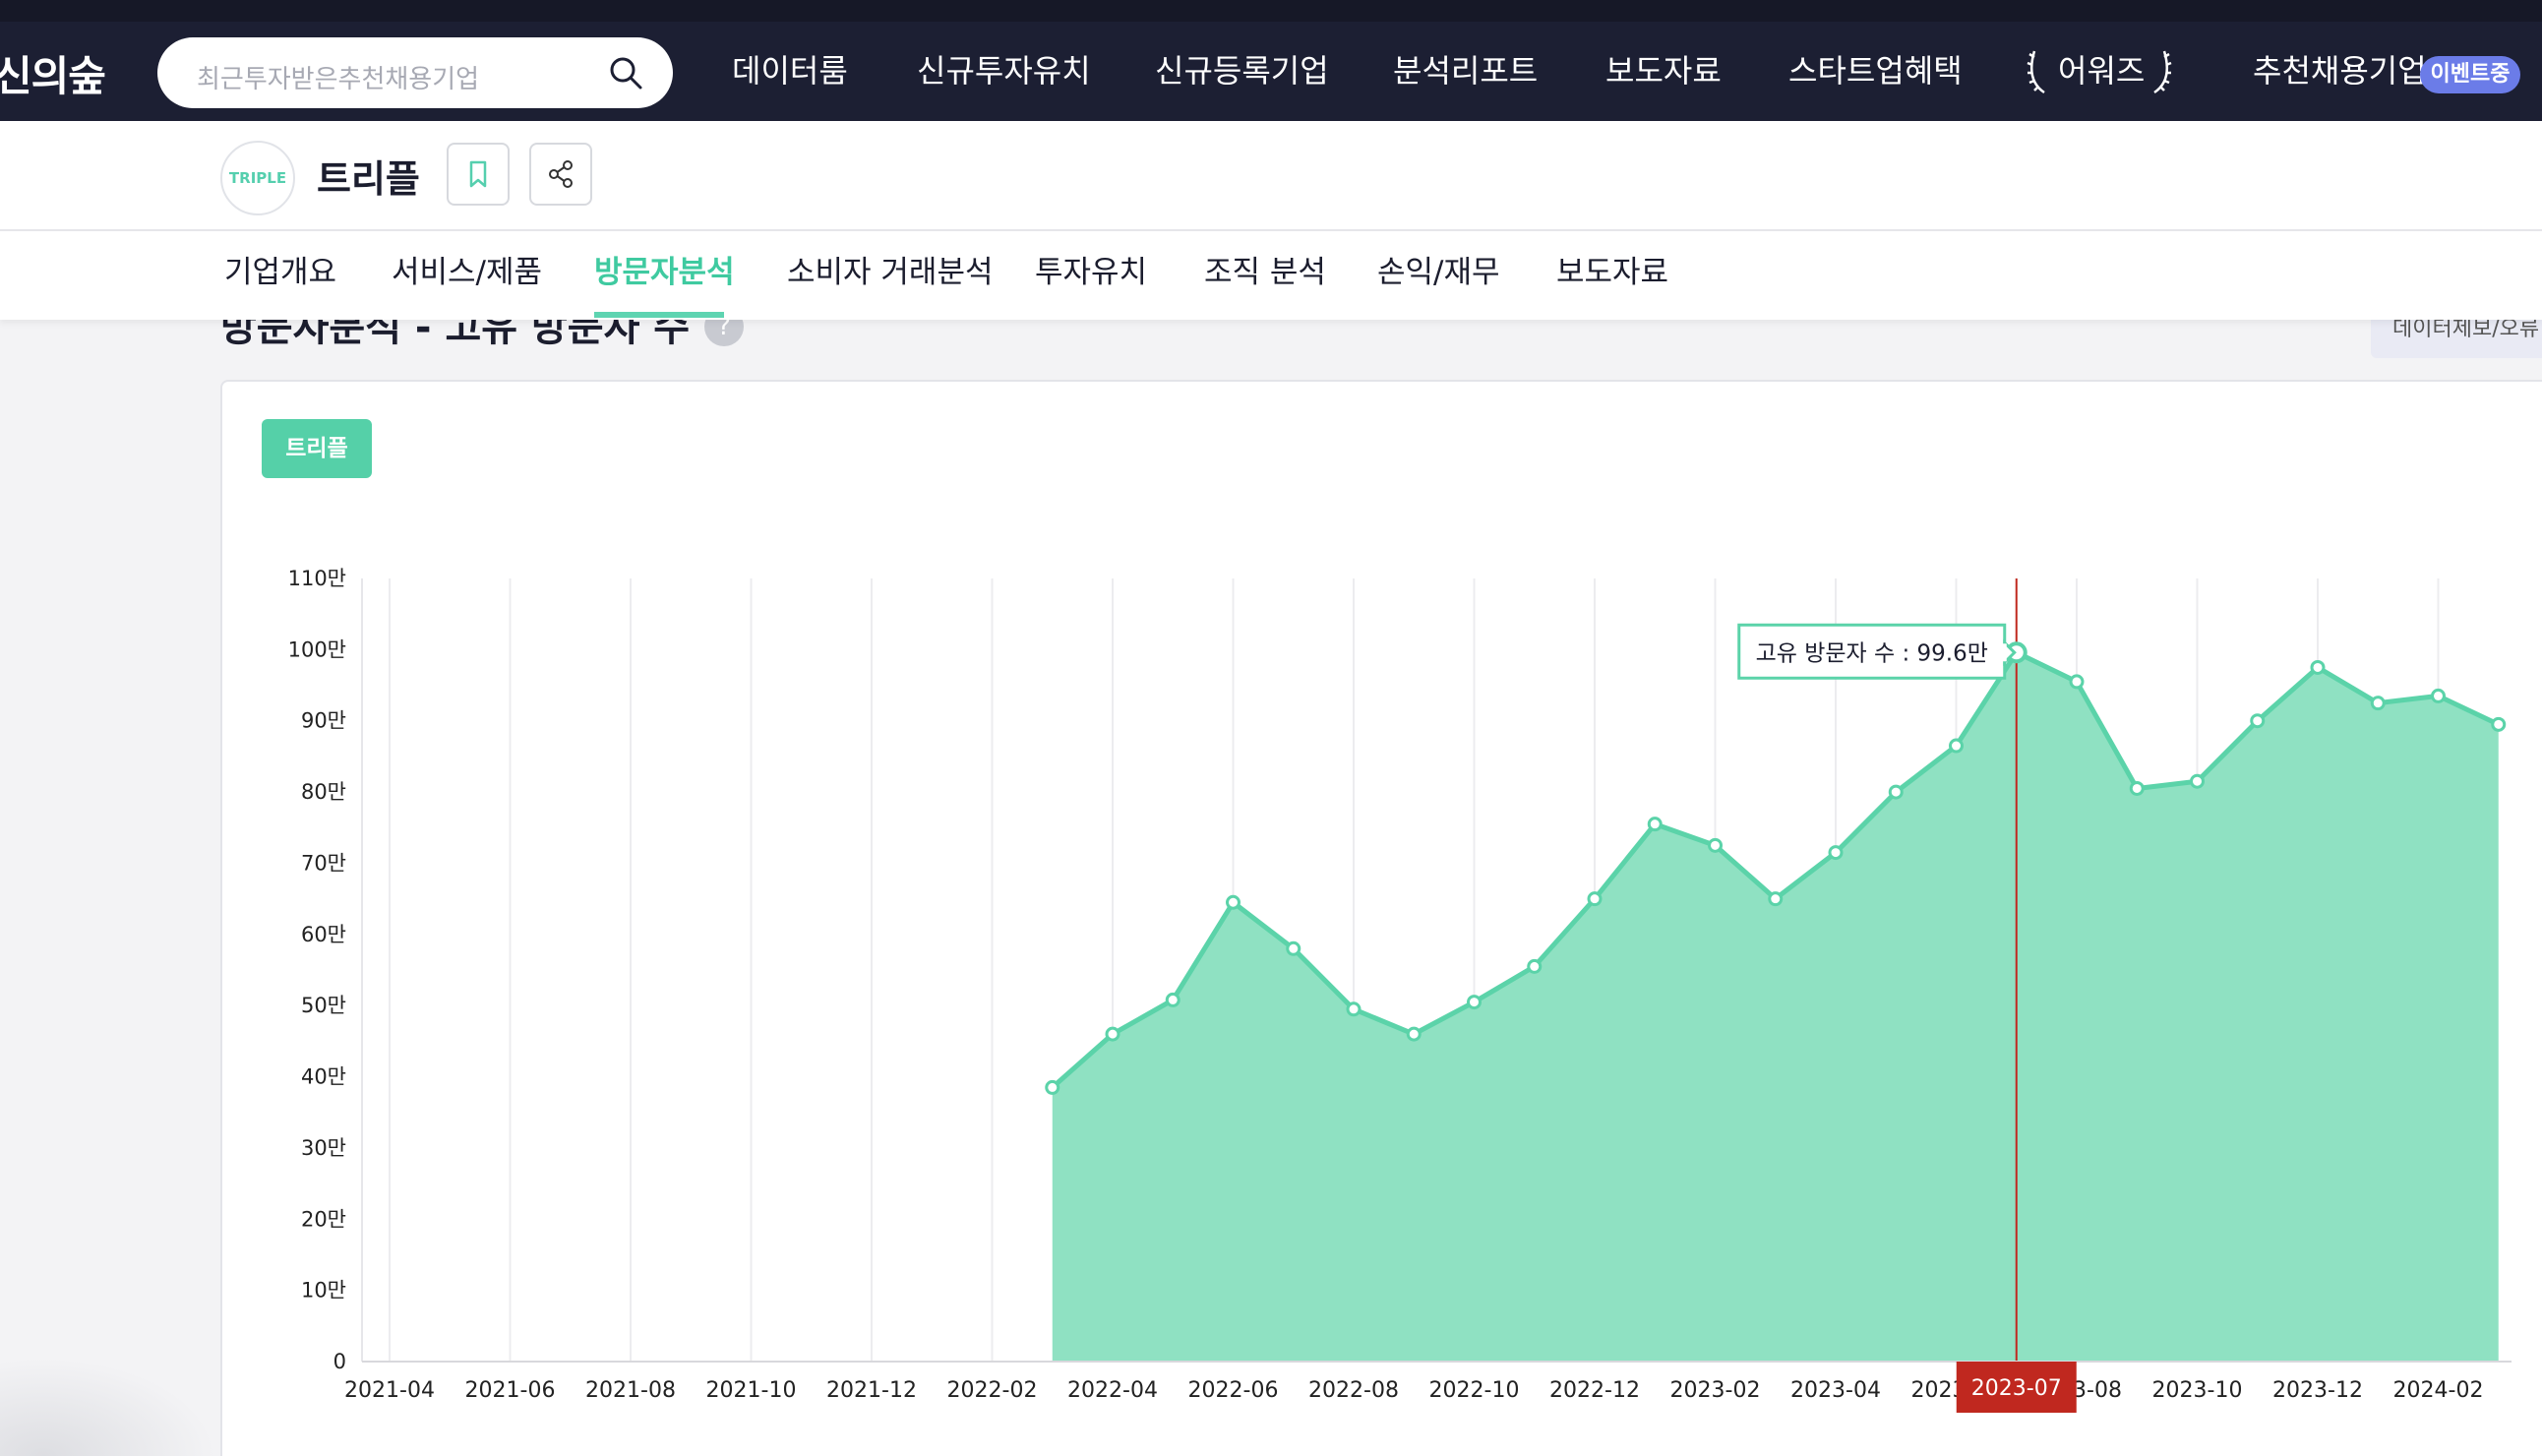  I want to click on legend-chip-triple: 트리플, so click(317, 448).